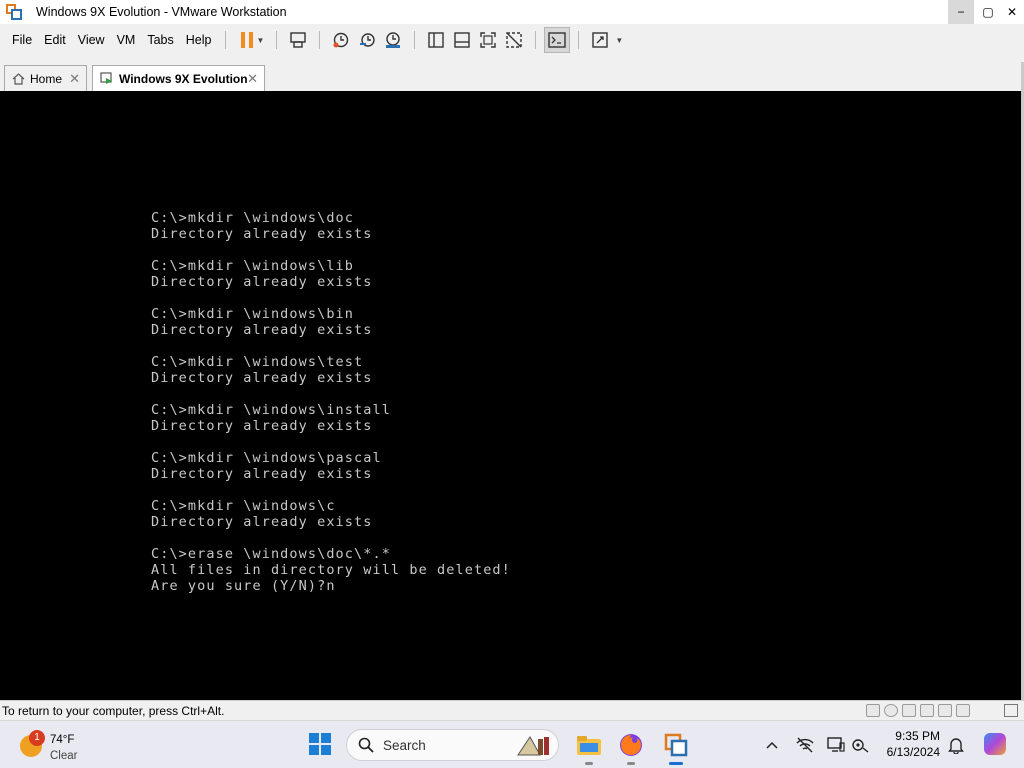 Image resolution: width=1024 pixels, height=768 pixels. What do you see at coordinates (126, 40) in the screenshot?
I see `menu-vm: VM` at bounding box center [126, 40].